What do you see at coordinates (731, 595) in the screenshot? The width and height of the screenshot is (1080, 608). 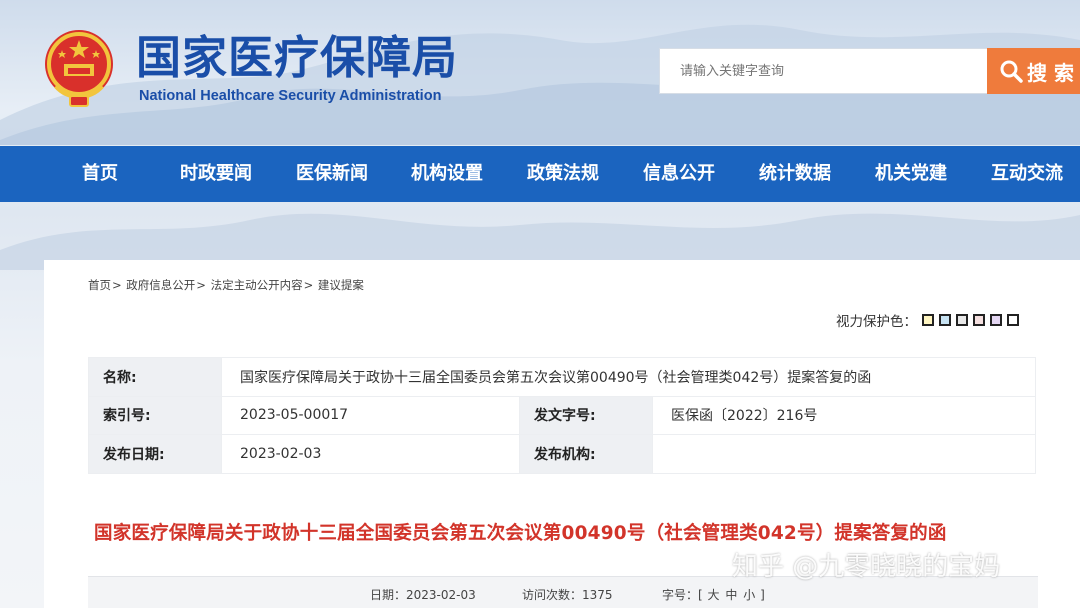 I see `font-size-medium-button: 中` at bounding box center [731, 595].